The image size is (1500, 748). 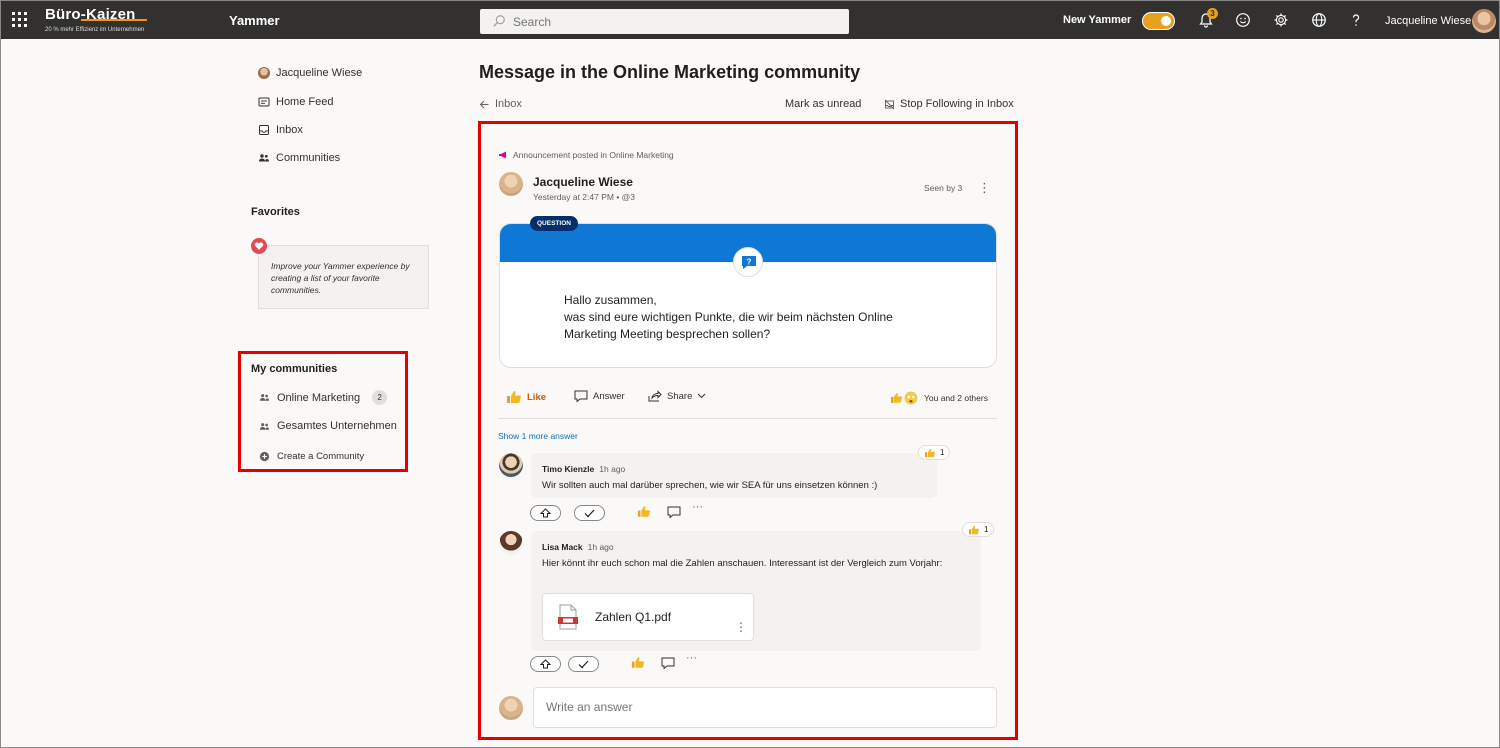 I want to click on post-context-text: Announcement posted in Online Marketing, so click(x=593, y=155).